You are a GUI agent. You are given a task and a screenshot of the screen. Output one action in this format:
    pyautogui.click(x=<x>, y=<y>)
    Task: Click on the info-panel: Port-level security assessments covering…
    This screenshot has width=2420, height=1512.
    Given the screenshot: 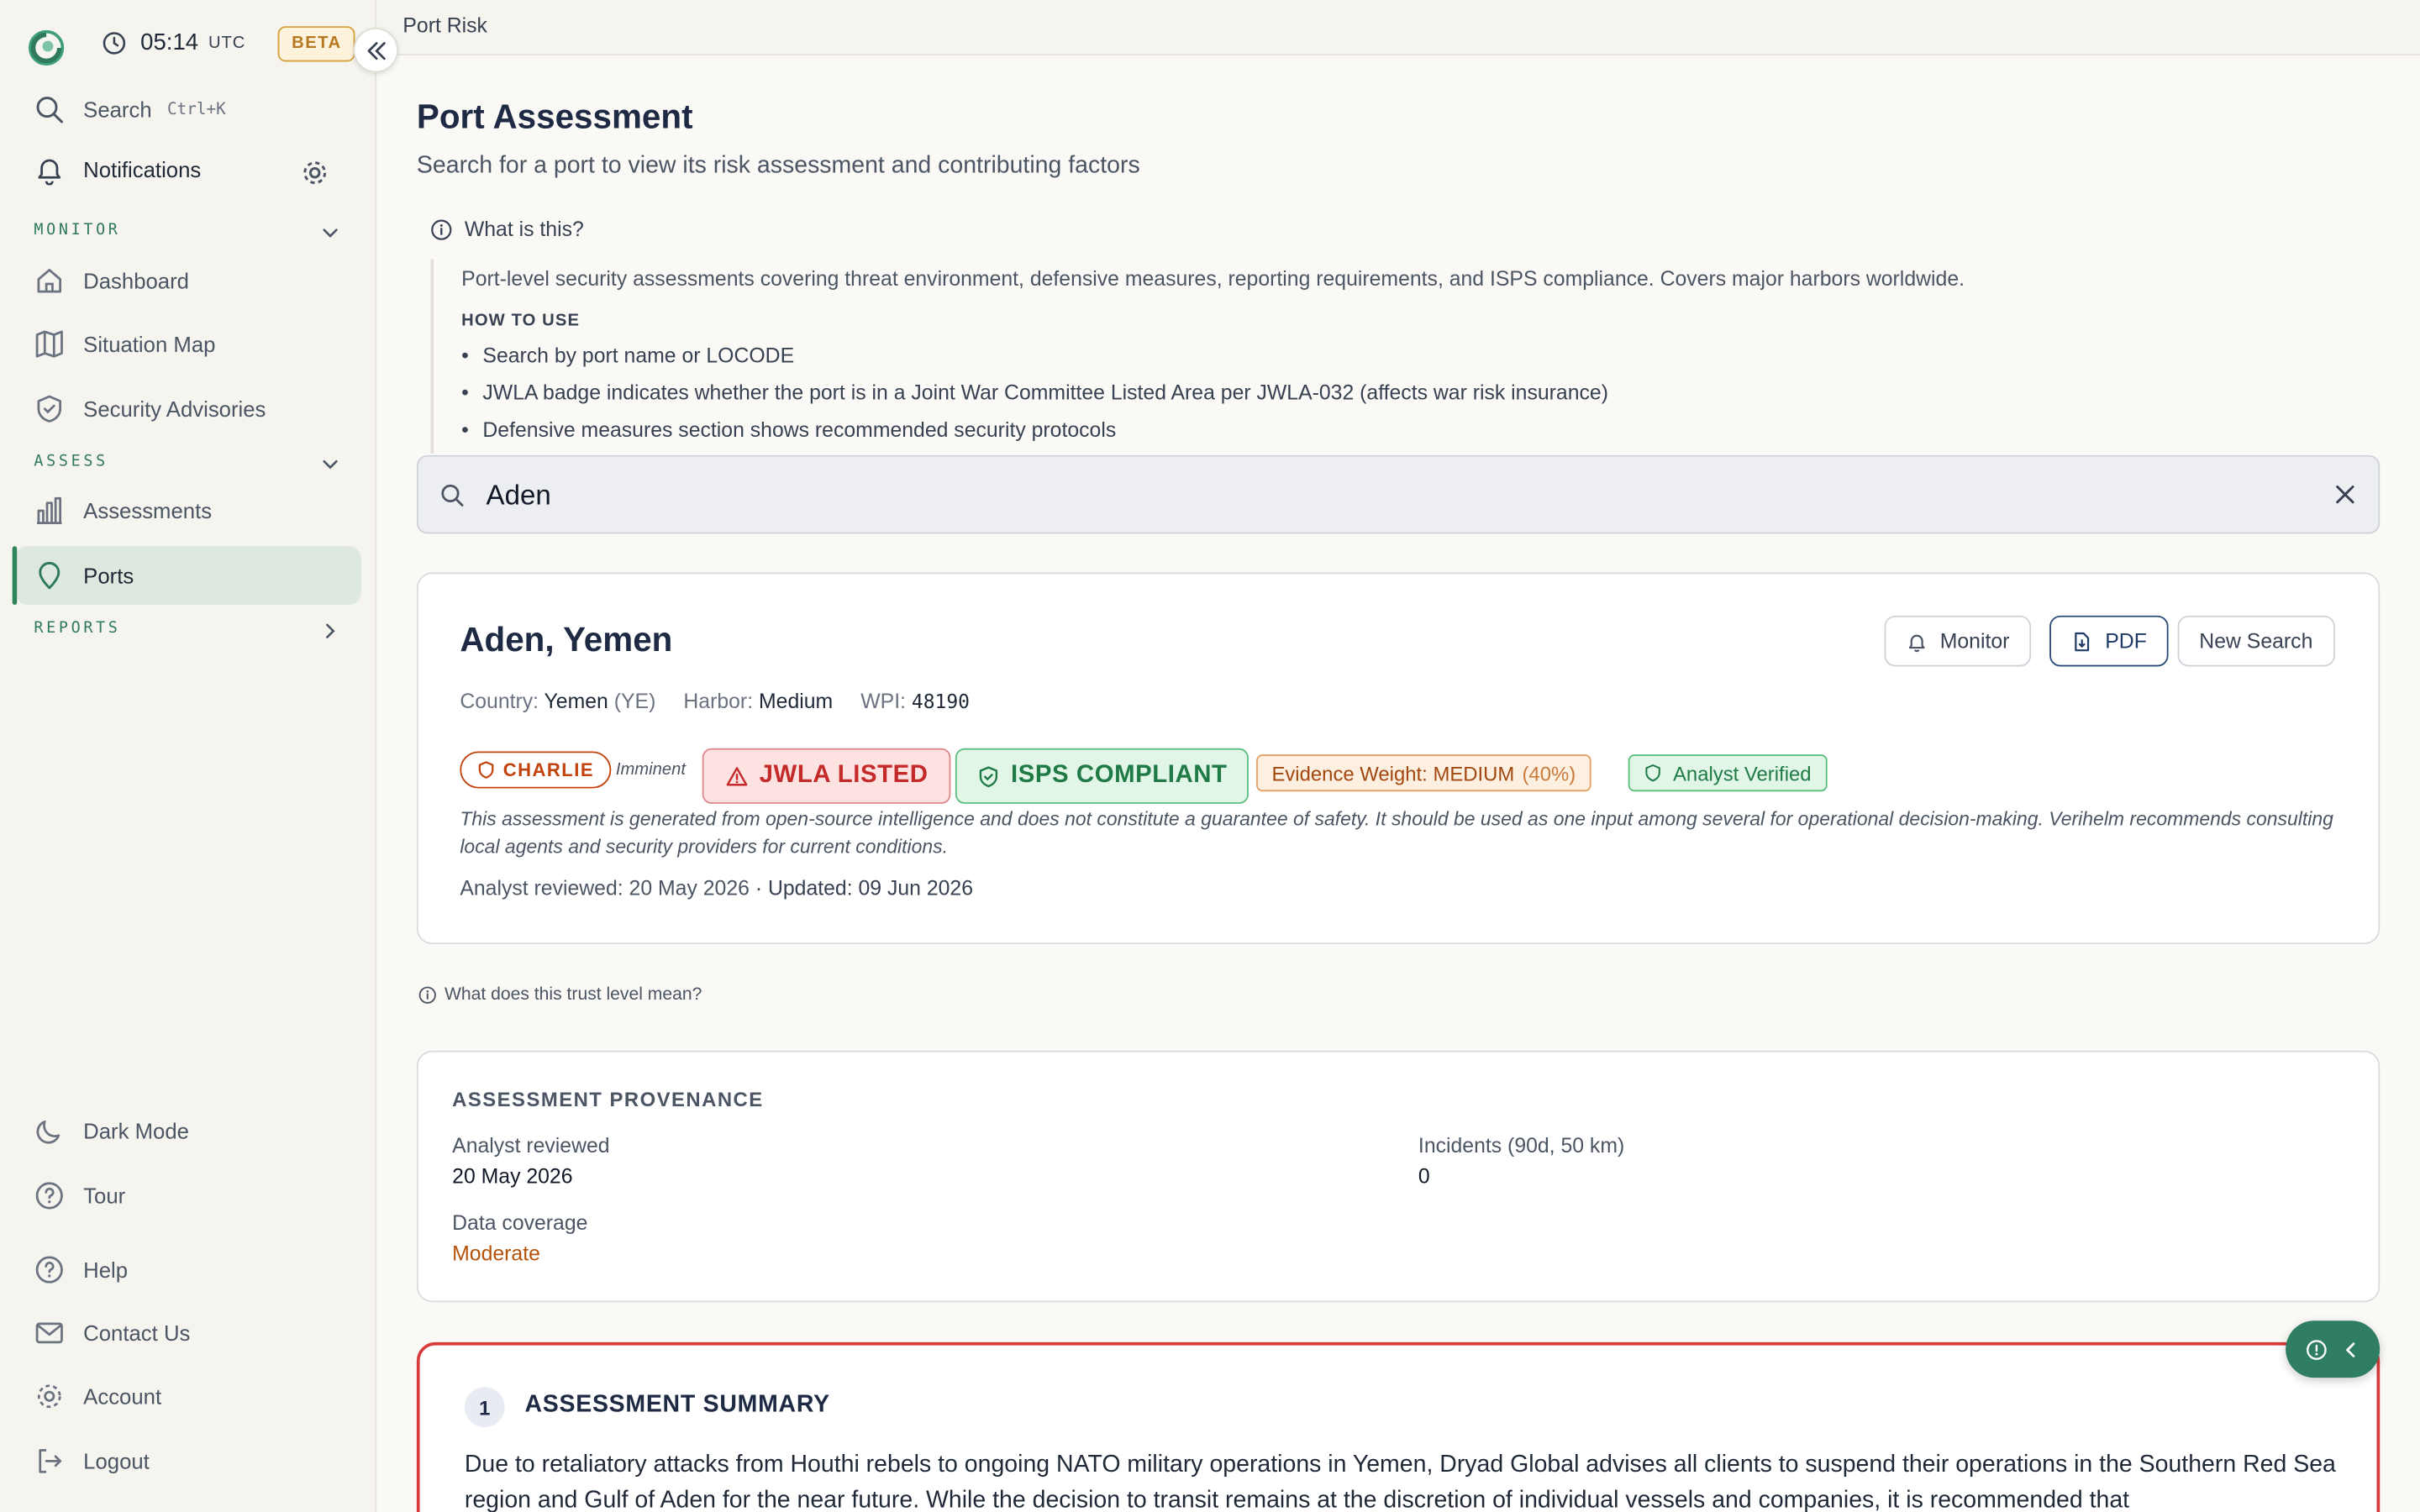 What is the action you would take?
    pyautogui.click(x=1279, y=356)
    